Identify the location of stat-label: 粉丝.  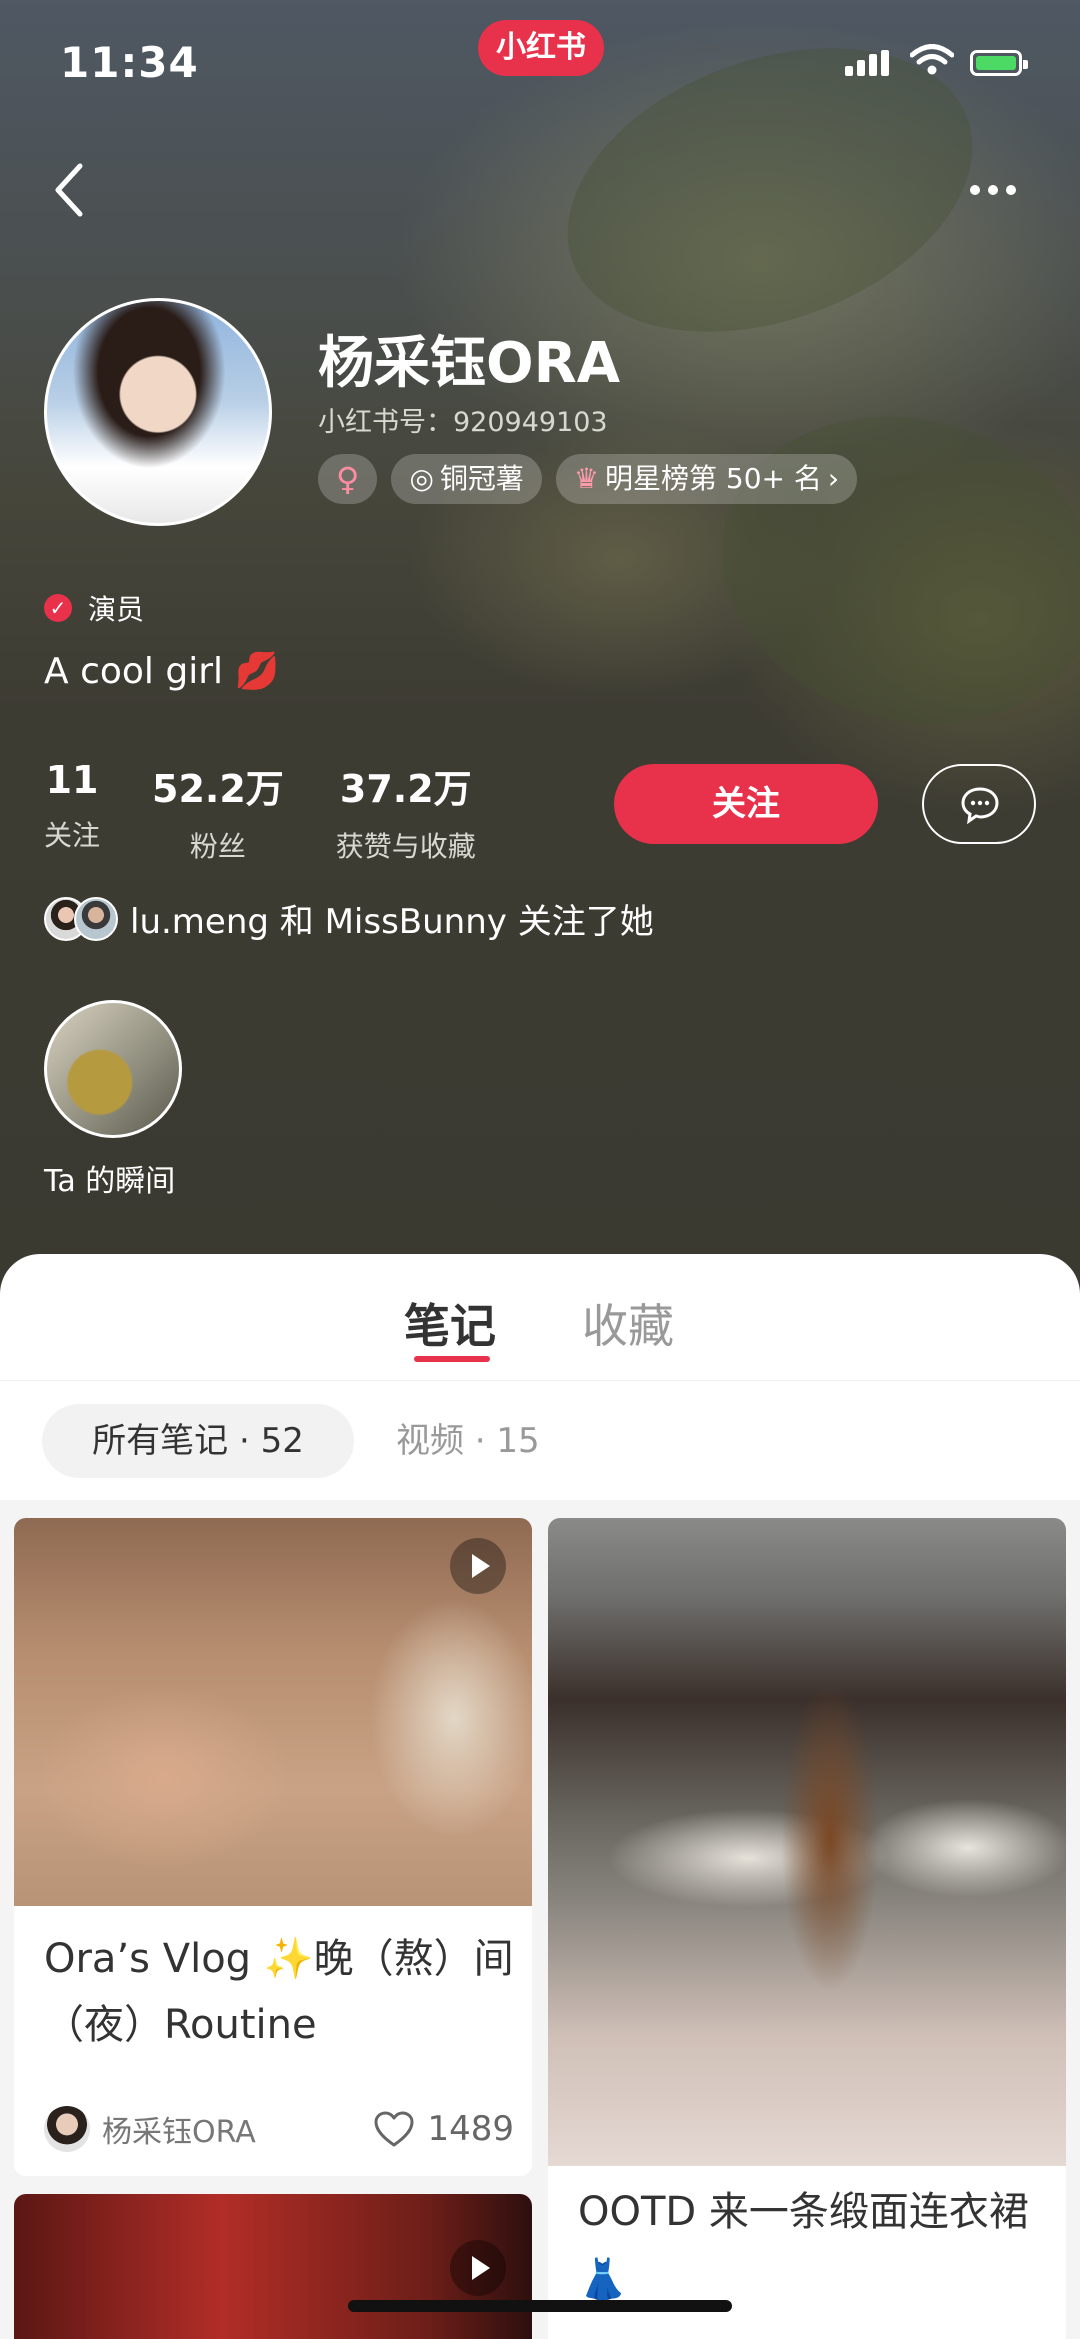
(217, 846).